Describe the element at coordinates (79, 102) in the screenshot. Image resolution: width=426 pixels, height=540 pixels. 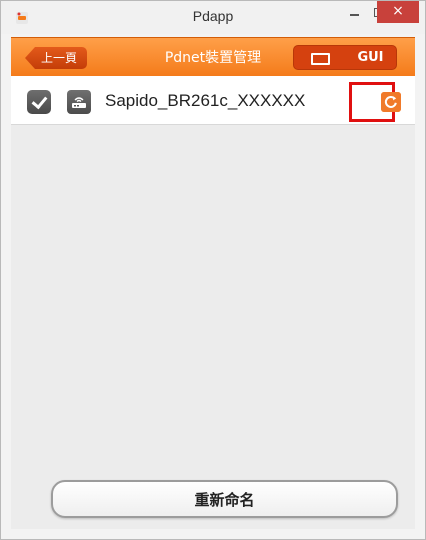
I see `router-icon` at that location.